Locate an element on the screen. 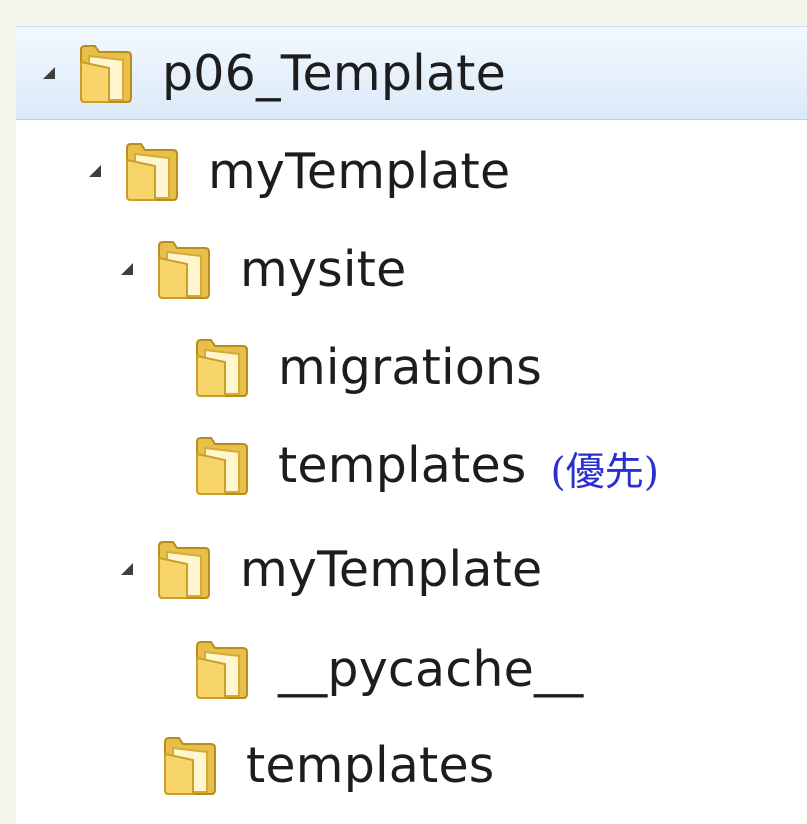 The height and width of the screenshot is (824, 807). tree-row-pycache: __pycache__ is located at coordinates (388, 669).